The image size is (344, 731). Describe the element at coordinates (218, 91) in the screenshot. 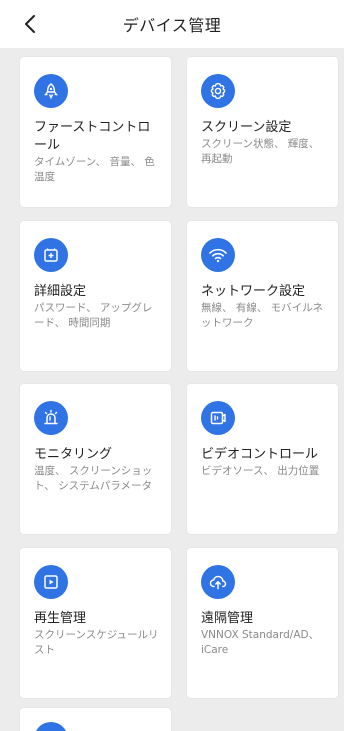

I see `gear-icon` at that location.